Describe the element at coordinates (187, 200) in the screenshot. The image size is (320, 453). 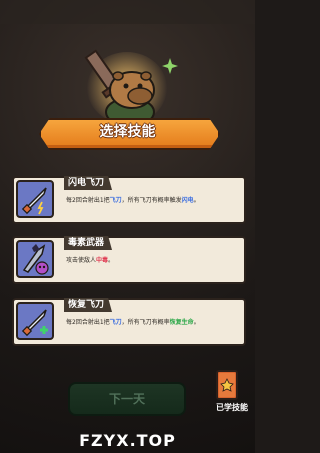
I see `desc-highlight: 闪电` at that location.